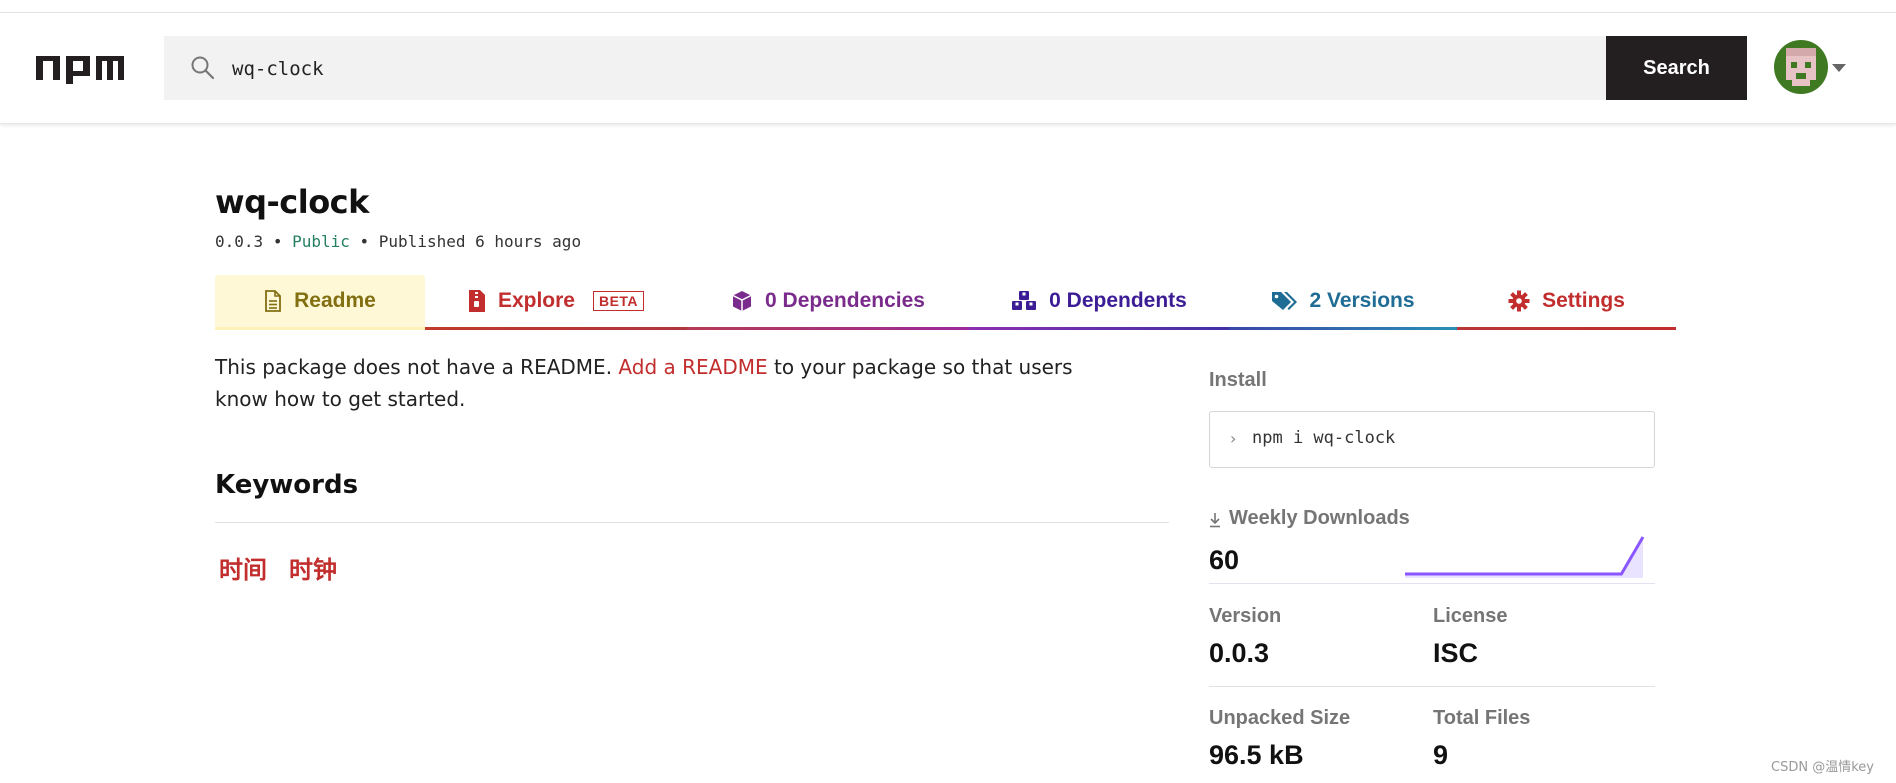 Image resolution: width=1896 pixels, height=783 pixels. What do you see at coordinates (692, 522) in the screenshot?
I see `keywords-divider` at bounding box center [692, 522].